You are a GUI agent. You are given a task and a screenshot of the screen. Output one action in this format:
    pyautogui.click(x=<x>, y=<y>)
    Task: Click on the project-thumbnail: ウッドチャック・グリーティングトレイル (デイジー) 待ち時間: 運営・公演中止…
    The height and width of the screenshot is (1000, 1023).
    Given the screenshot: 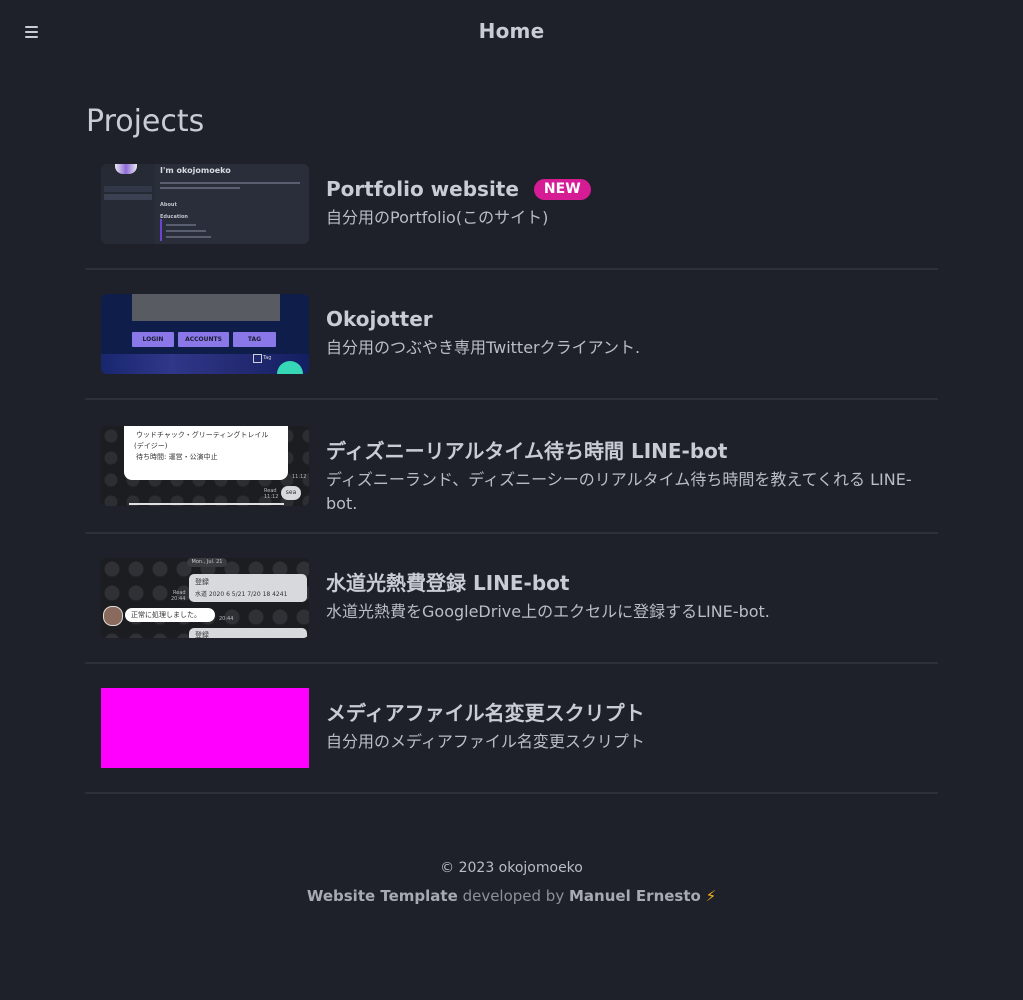 What is the action you would take?
    pyautogui.click(x=205, y=466)
    